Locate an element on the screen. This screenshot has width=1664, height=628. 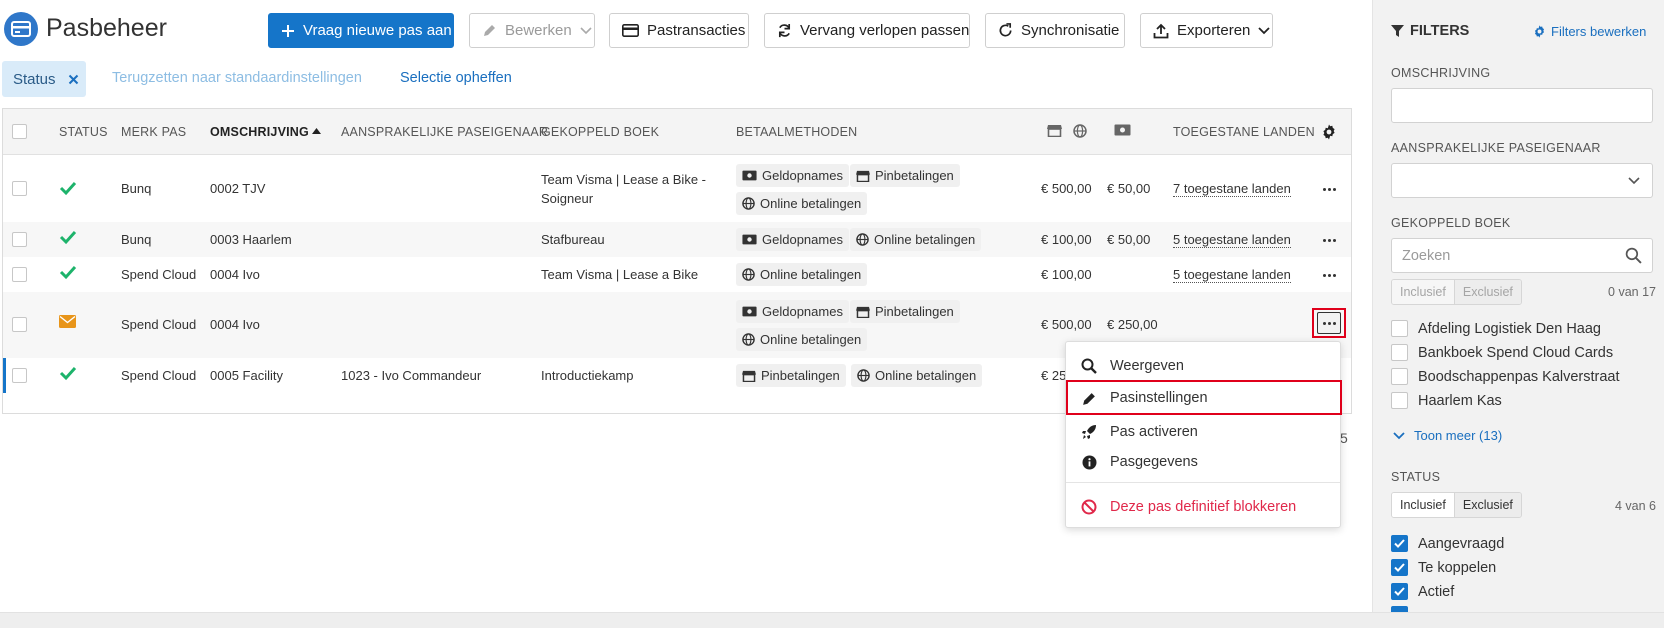
menu-item-label: Weergeven is located at coordinates (1147, 365).